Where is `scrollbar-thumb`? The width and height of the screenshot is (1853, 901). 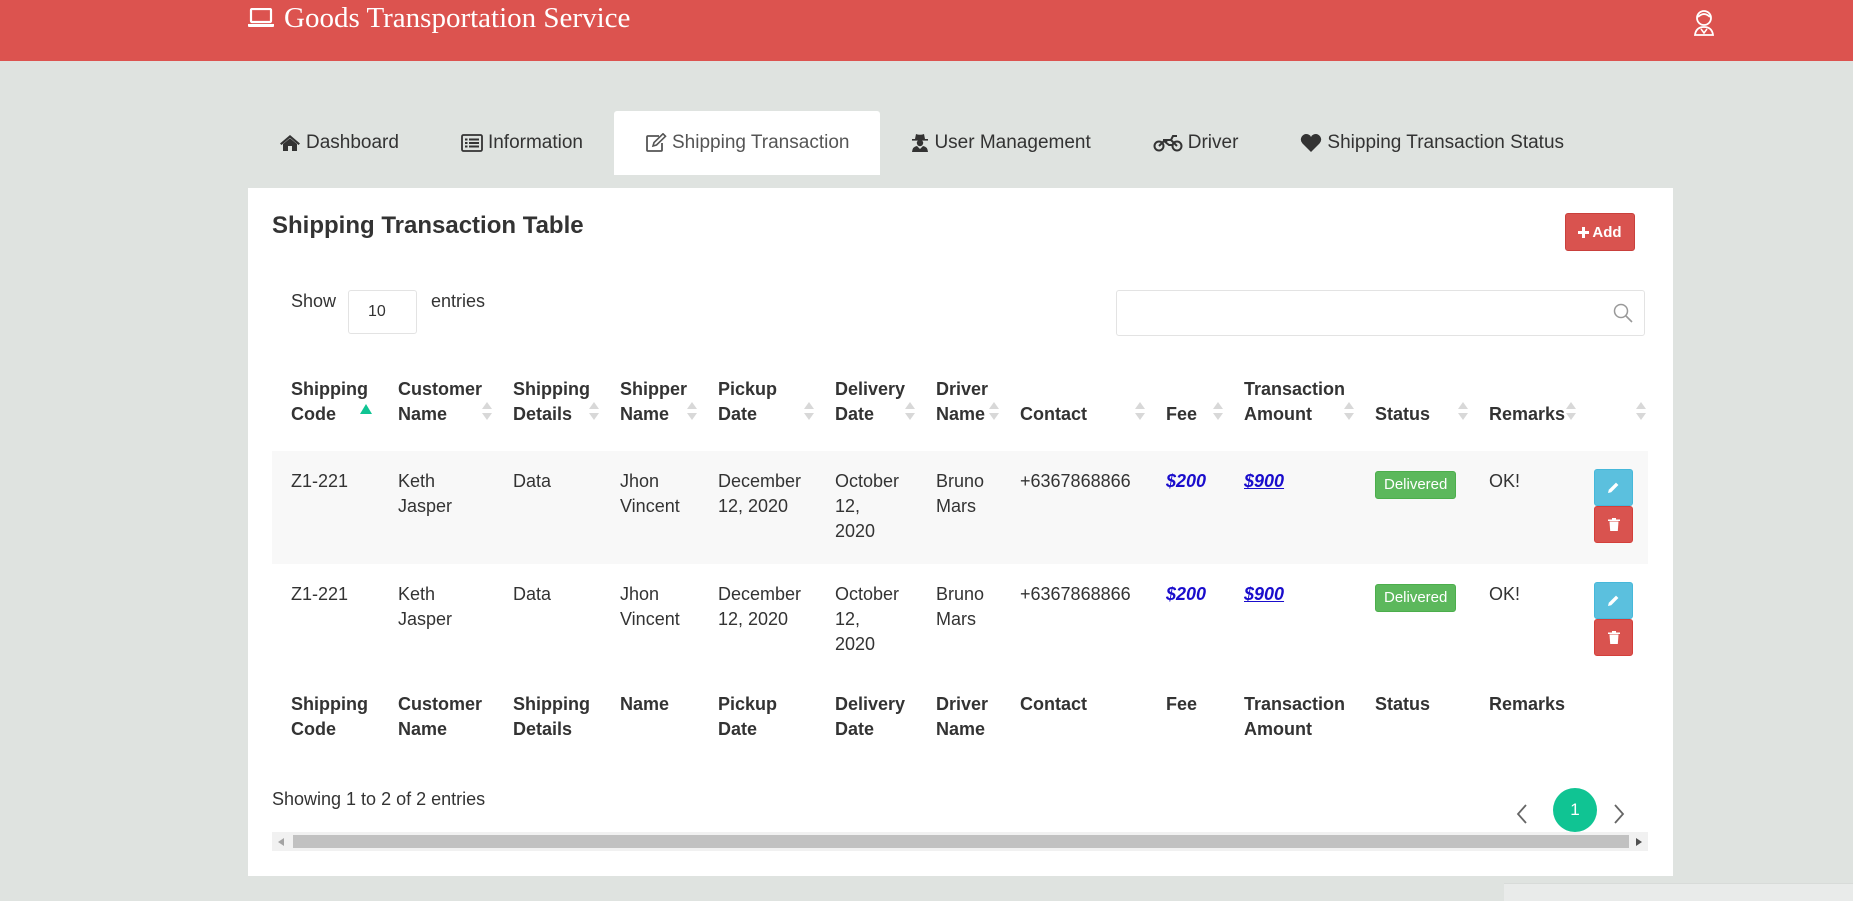
scrollbar-thumb is located at coordinates (961, 841).